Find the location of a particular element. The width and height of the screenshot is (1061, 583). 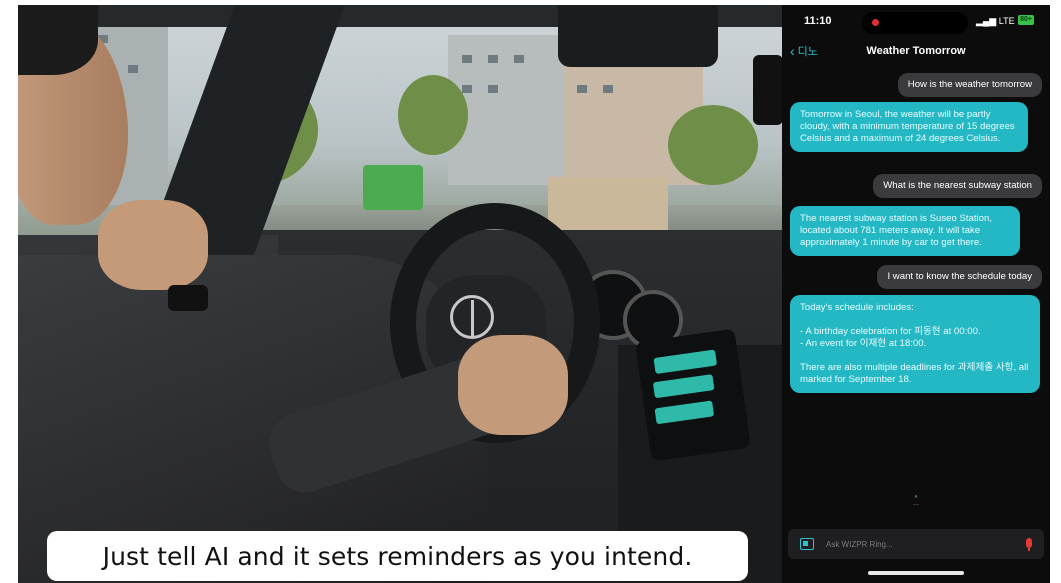

status-time: 11:10 is located at coordinates (818, 21).